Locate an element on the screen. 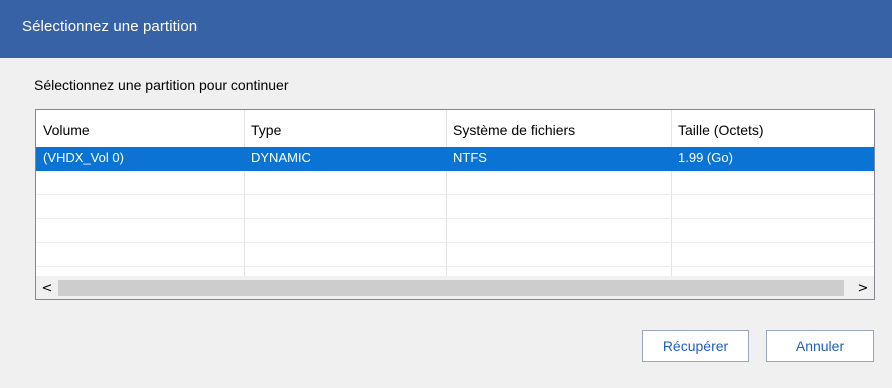  title-bar: Sélectionnez une partition is located at coordinates (446, 29).